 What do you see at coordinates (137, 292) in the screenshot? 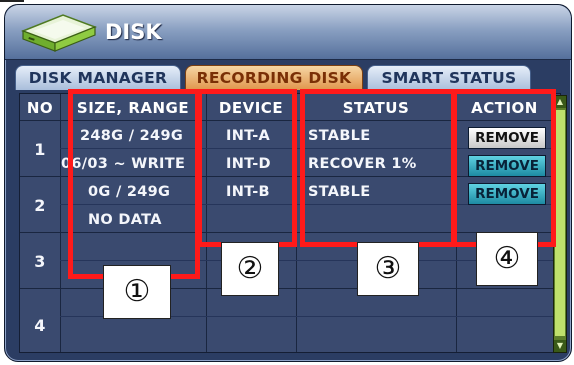
I see `callout-1: ①` at bounding box center [137, 292].